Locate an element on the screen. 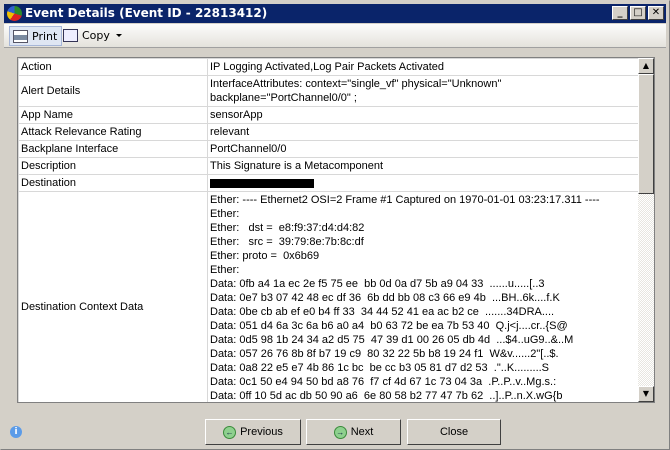 The height and width of the screenshot is (450, 670). context-line: Ether: dst = e8:f9:37:d4:d4:82 is located at coordinates (287, 228).